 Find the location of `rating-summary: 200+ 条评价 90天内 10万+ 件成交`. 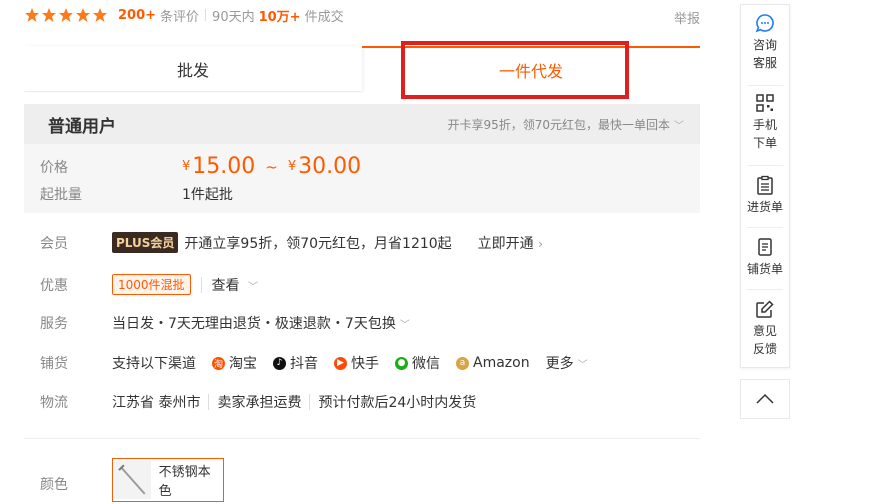

rating-summary: 200+ 条评价 90天内 10万+ 件成交 is located at coordinates (184, 15).